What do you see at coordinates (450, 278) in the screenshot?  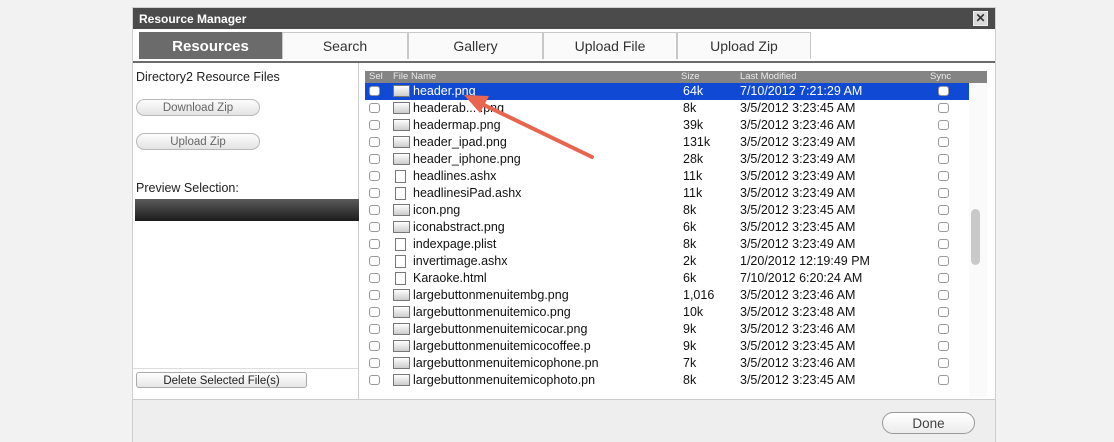 I see `file-name: Karaoke.html` at bounding box center [450, 278].